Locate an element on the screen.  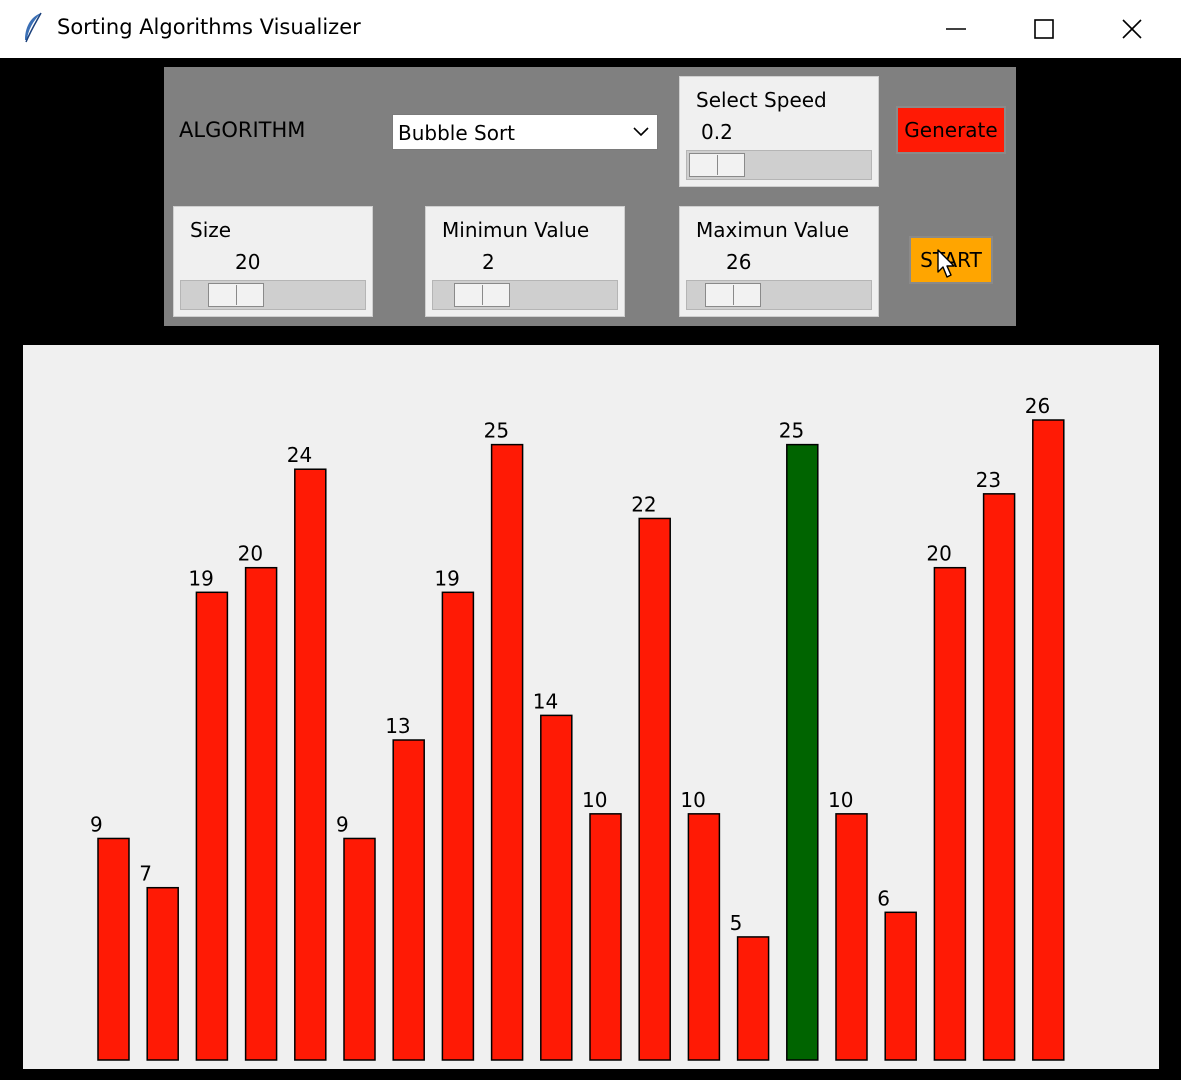
bar-value-label: 6 is located at coordinates (883, 898).